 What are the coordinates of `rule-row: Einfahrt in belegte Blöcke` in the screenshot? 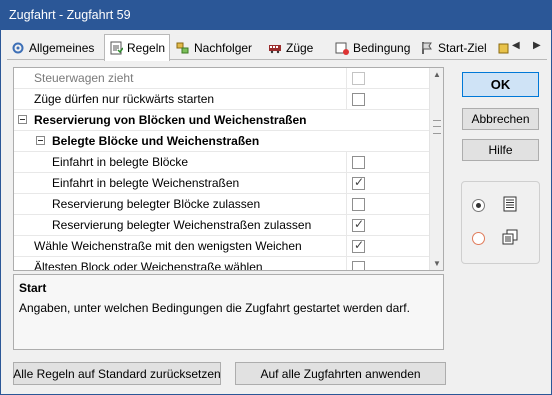 It's located at (222, 162).